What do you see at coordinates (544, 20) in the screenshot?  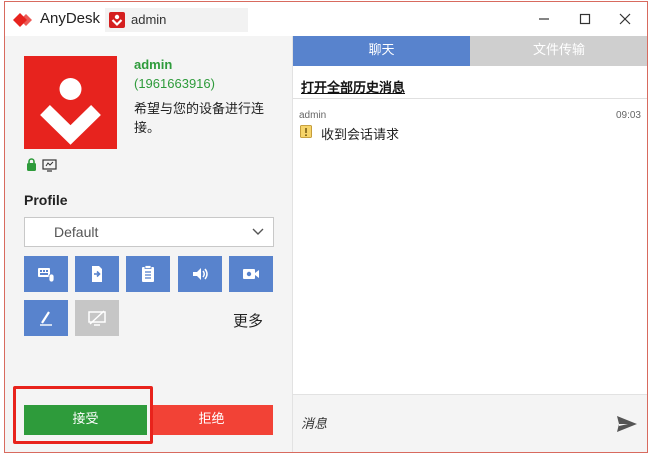 I see `minimize-icon` at bounding box center [544, 20].